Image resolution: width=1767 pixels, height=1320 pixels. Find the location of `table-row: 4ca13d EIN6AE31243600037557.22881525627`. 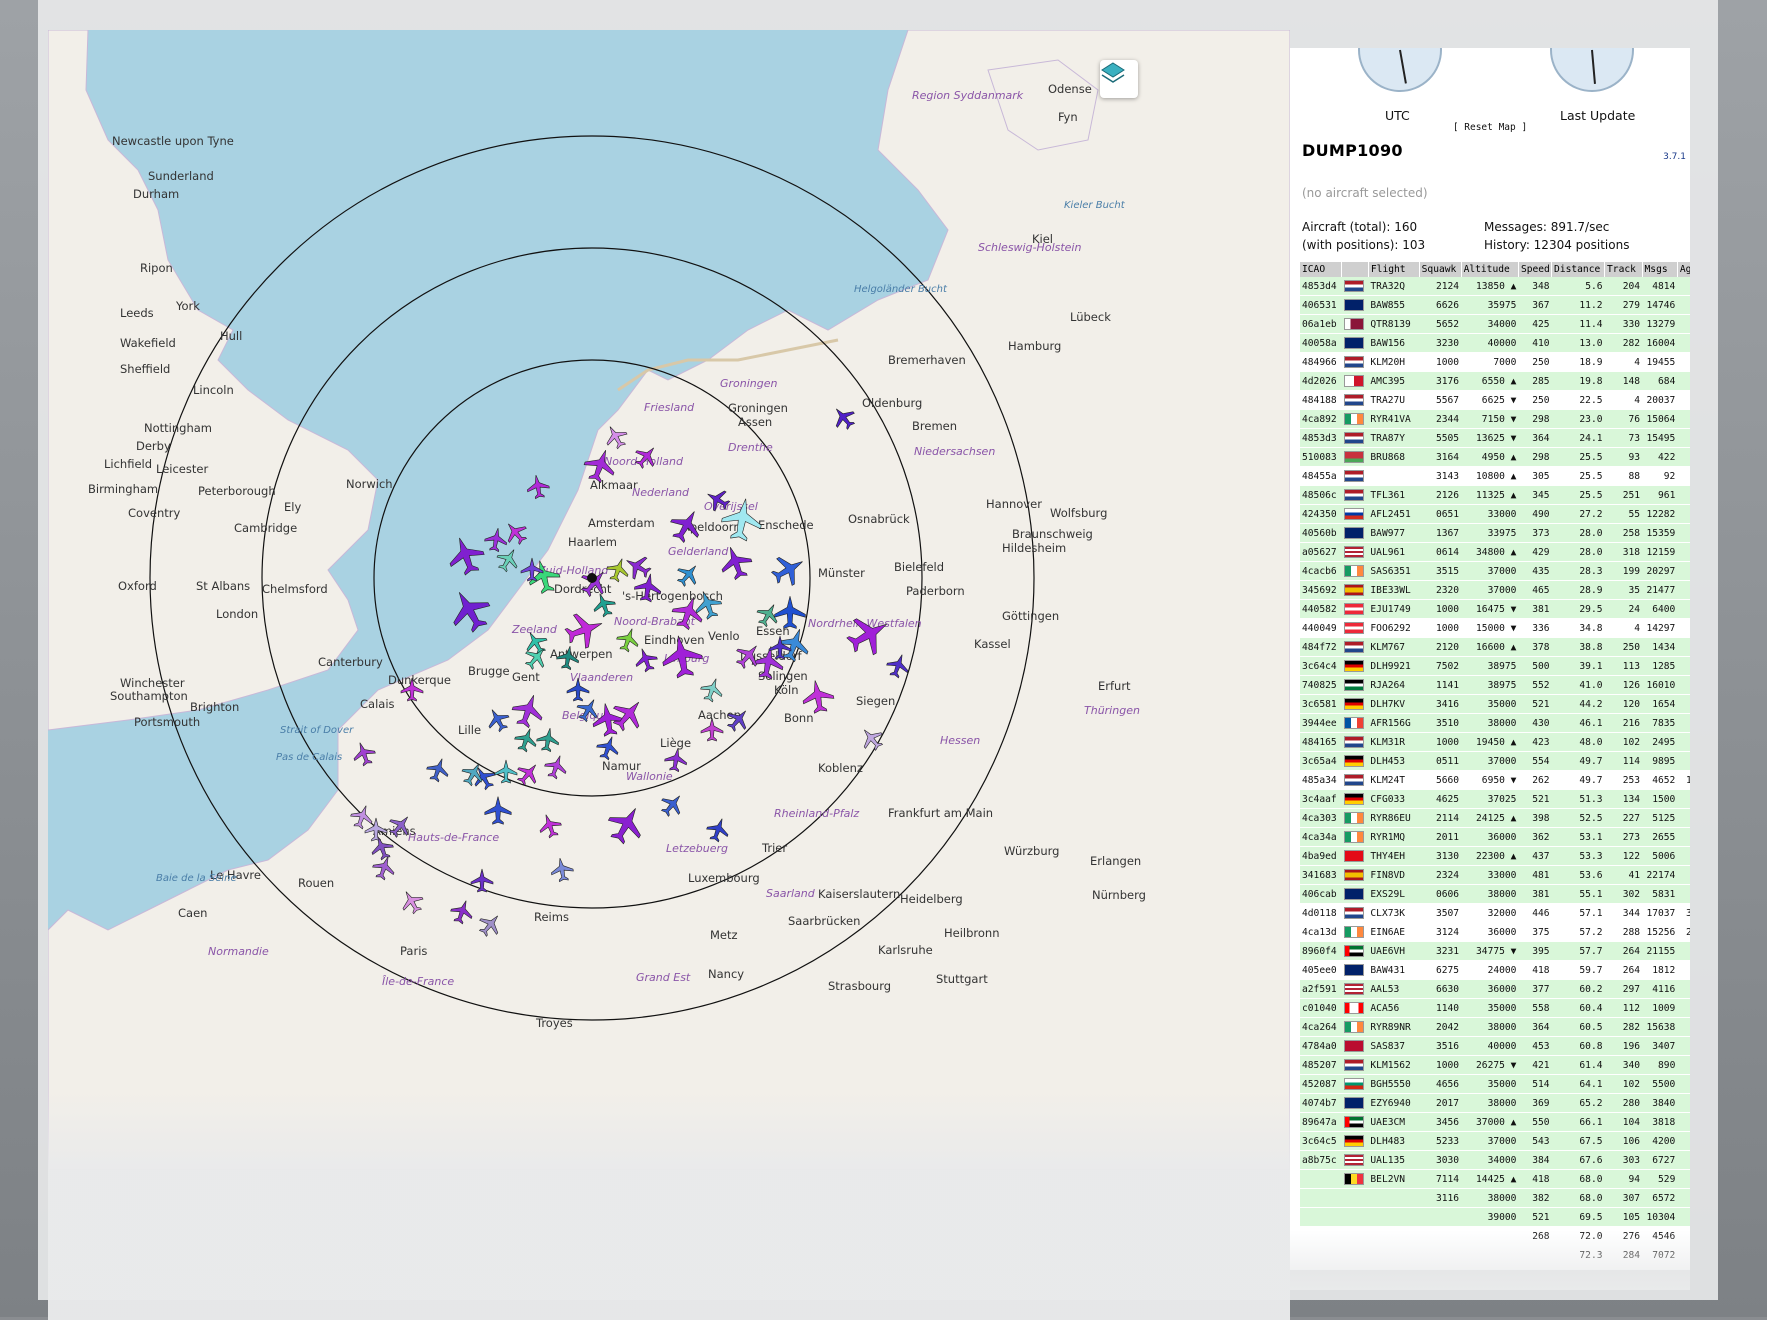

table-row: 4ca13d EIN6AE31243600037557.22881525627 is located at coordinates (1495, 932).